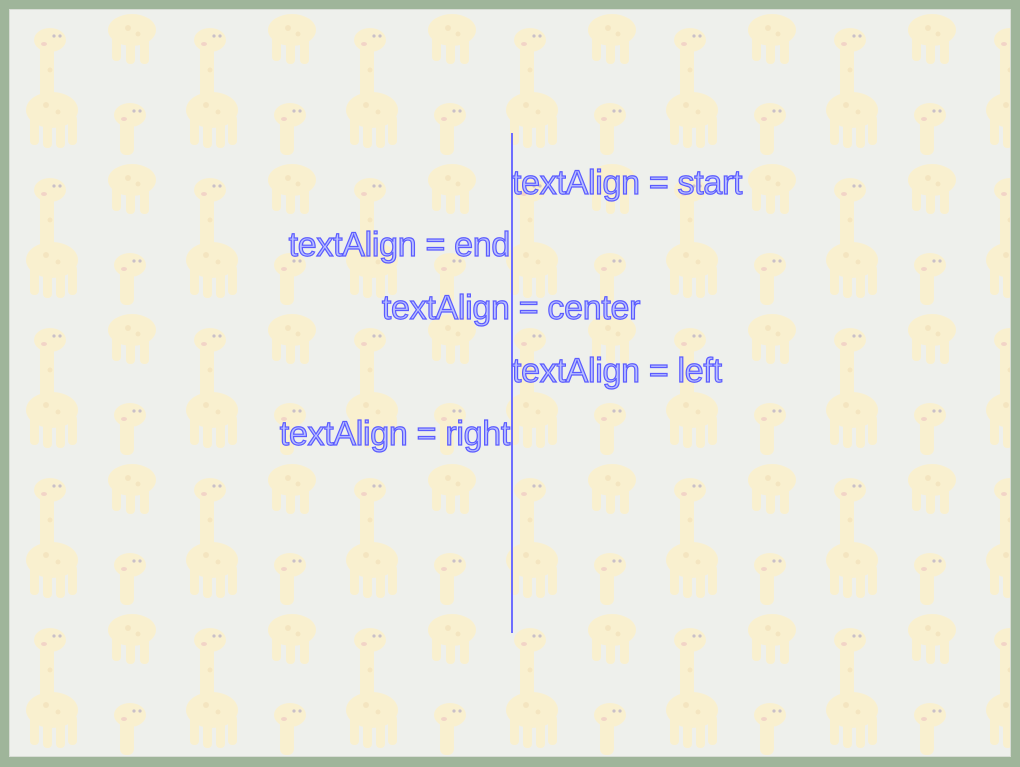  I want to click on text-align-end-label: textAlign = end, so click(399, 245).